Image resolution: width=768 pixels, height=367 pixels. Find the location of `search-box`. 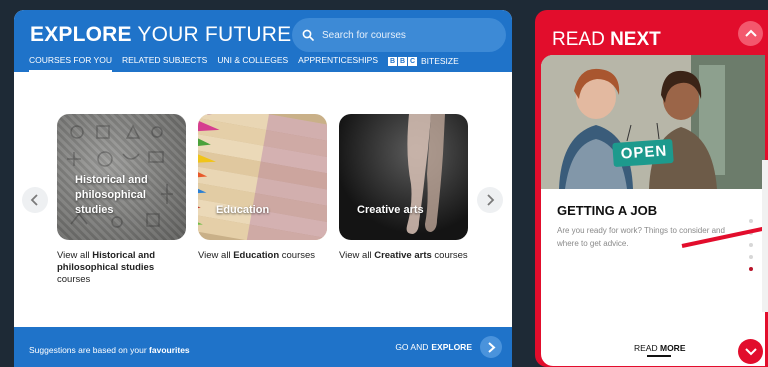

search-box is located at coordinates (399, 35).